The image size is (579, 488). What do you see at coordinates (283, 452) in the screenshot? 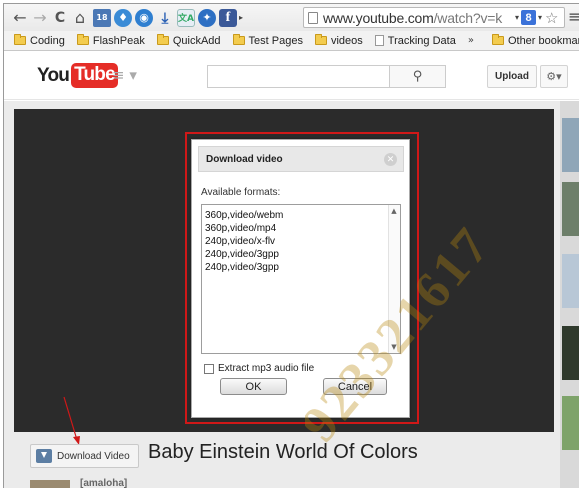
I see `video-title: Baby Einstein World Of Colors` at bounding box center [283, 452].